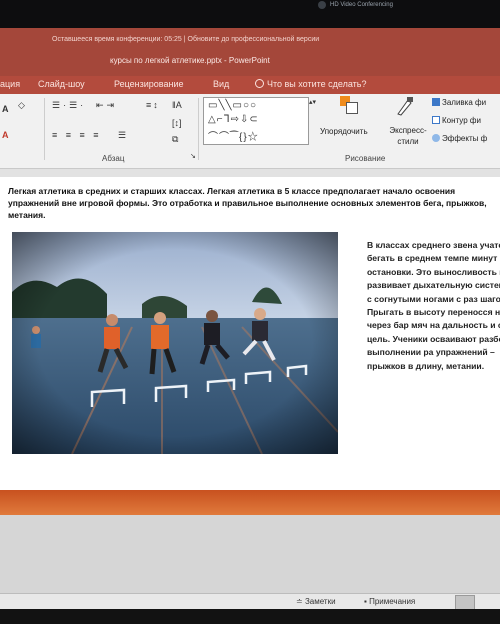 This screenshot has width=500, height=624. I want to click on shapes-row-1: ▭╲╲▭○○, so click(232, 105).